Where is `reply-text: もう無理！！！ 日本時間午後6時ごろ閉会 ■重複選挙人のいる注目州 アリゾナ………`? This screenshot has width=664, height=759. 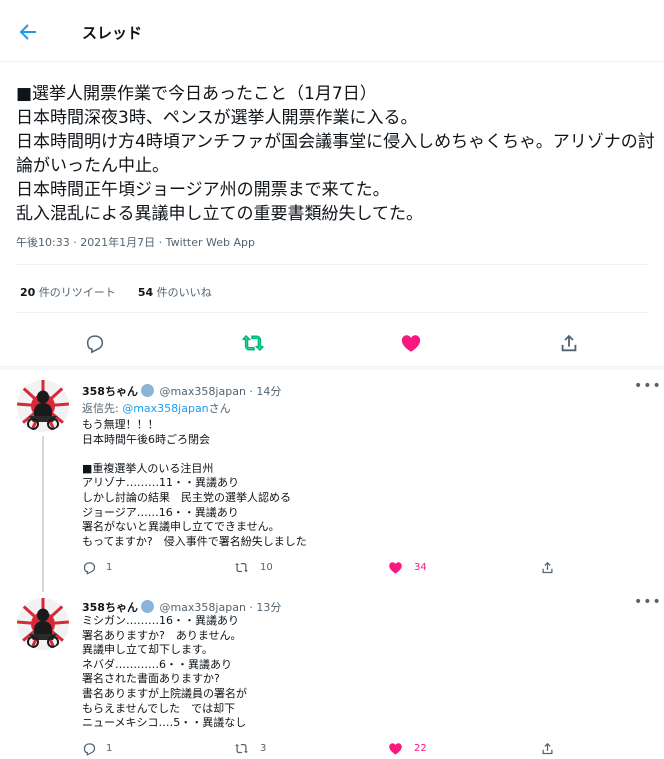
reply-text: もう無理！！！ 日本時間午後6時ごろ閉会 ■重複選挙人のいる注目州 アリゾナ……… is located at coordinates (194, 483).